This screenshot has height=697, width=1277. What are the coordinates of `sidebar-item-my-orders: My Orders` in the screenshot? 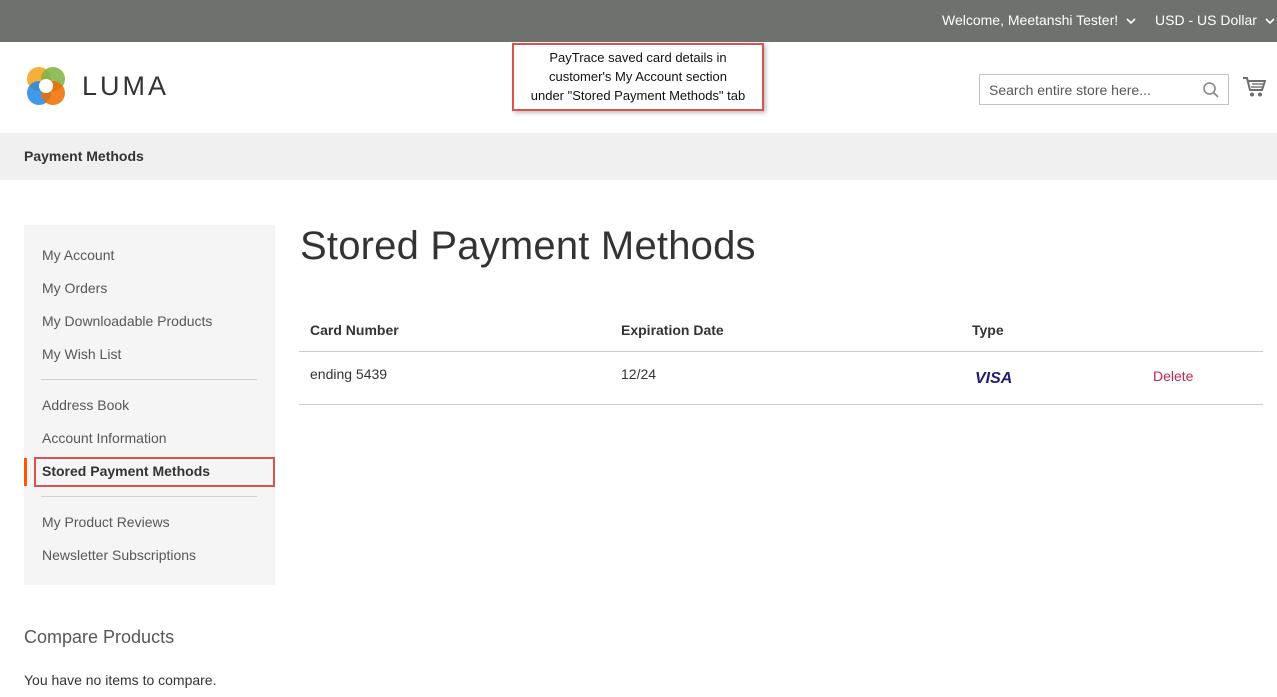 It's located at (74, 288).